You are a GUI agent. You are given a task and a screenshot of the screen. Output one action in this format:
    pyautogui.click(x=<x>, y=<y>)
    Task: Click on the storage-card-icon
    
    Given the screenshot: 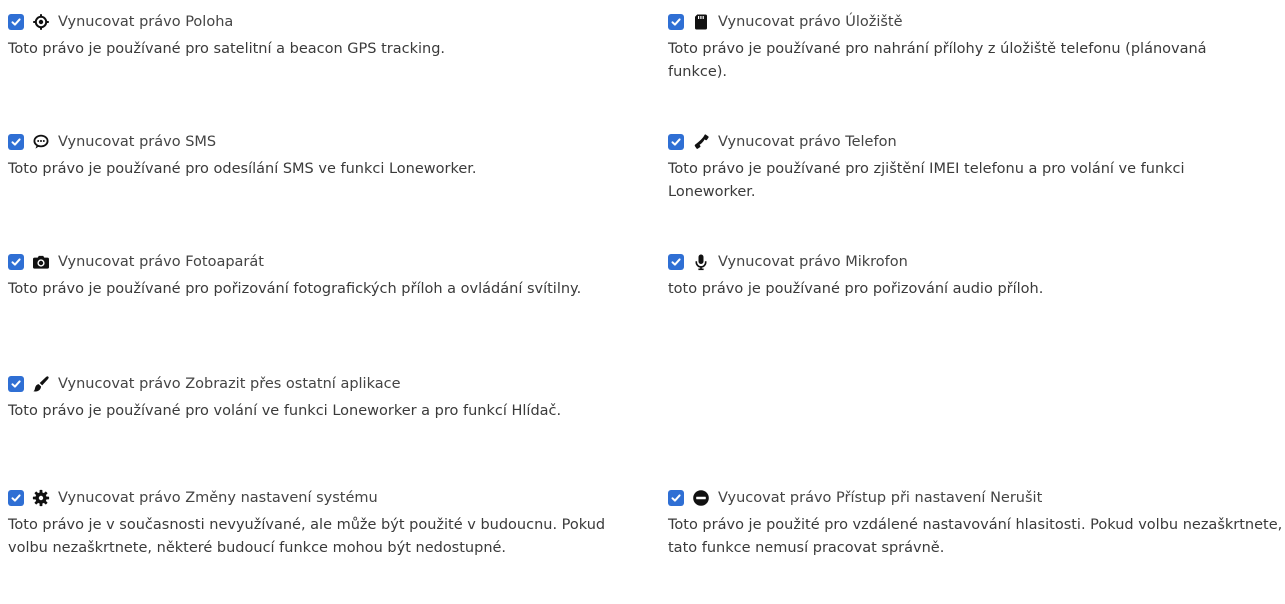 What is the action you would take?
    pyautogui.click(x=701, y=22)
    